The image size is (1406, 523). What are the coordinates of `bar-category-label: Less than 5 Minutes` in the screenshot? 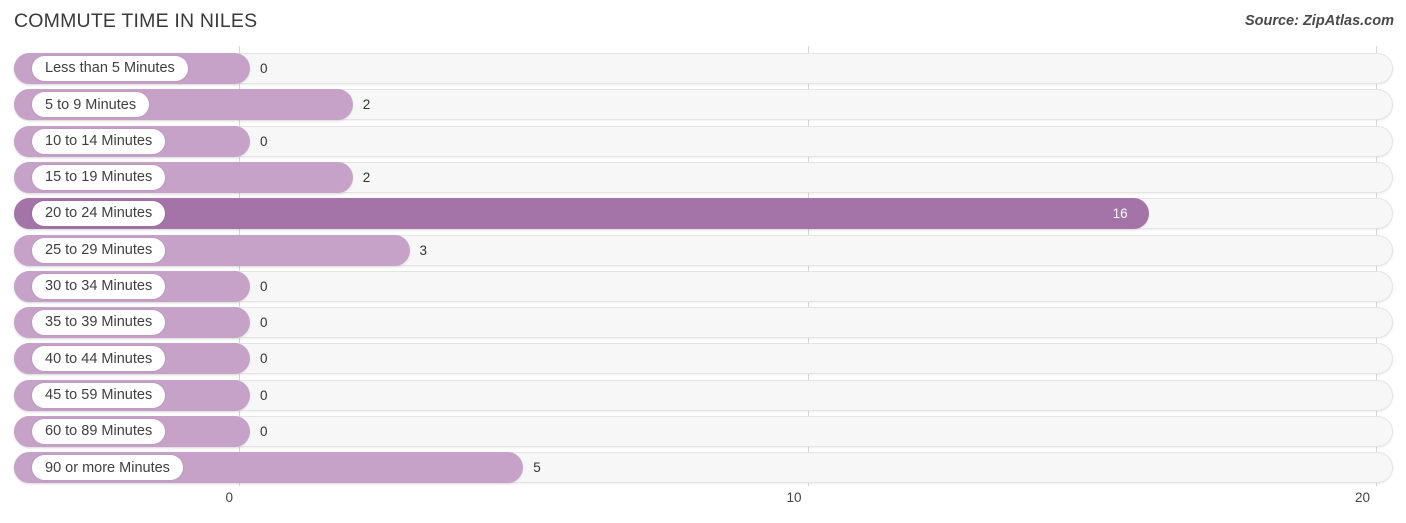 It's located at (110, 68).